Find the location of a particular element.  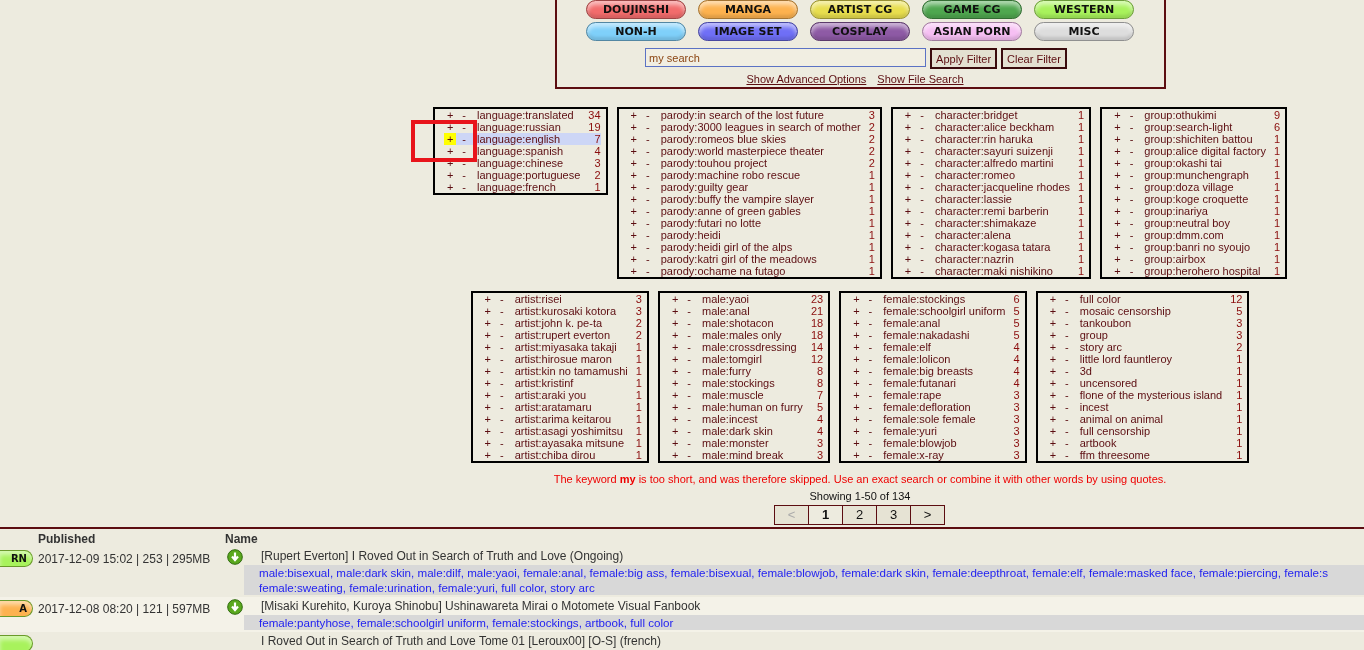

page-button: 3 is located at coordinates (893, 515).